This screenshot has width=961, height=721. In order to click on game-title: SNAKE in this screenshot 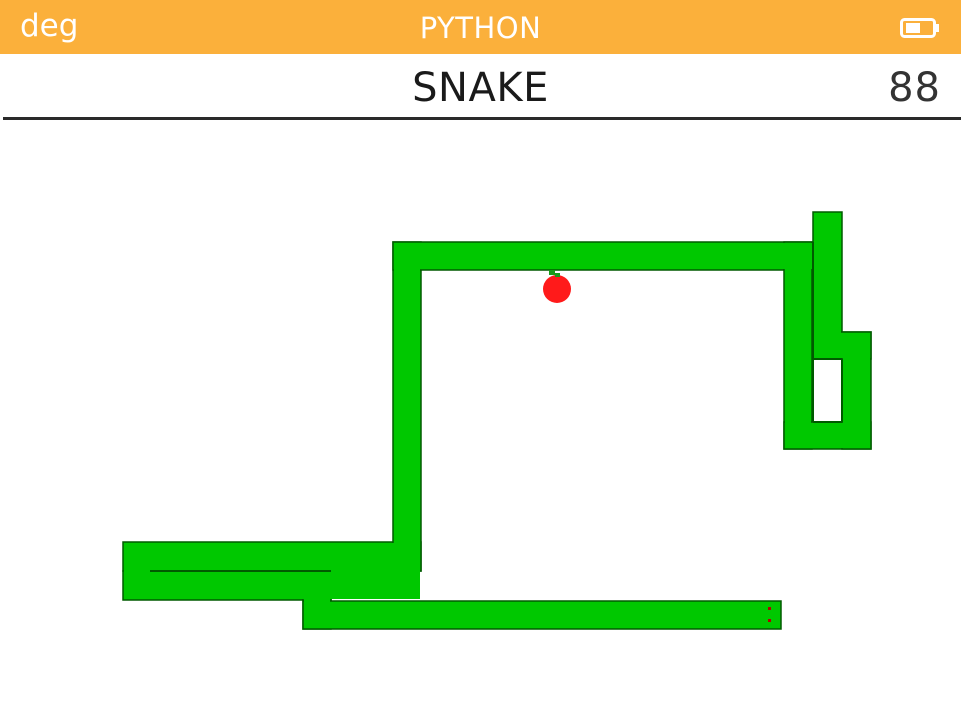, I will do `click(480, 88)`.